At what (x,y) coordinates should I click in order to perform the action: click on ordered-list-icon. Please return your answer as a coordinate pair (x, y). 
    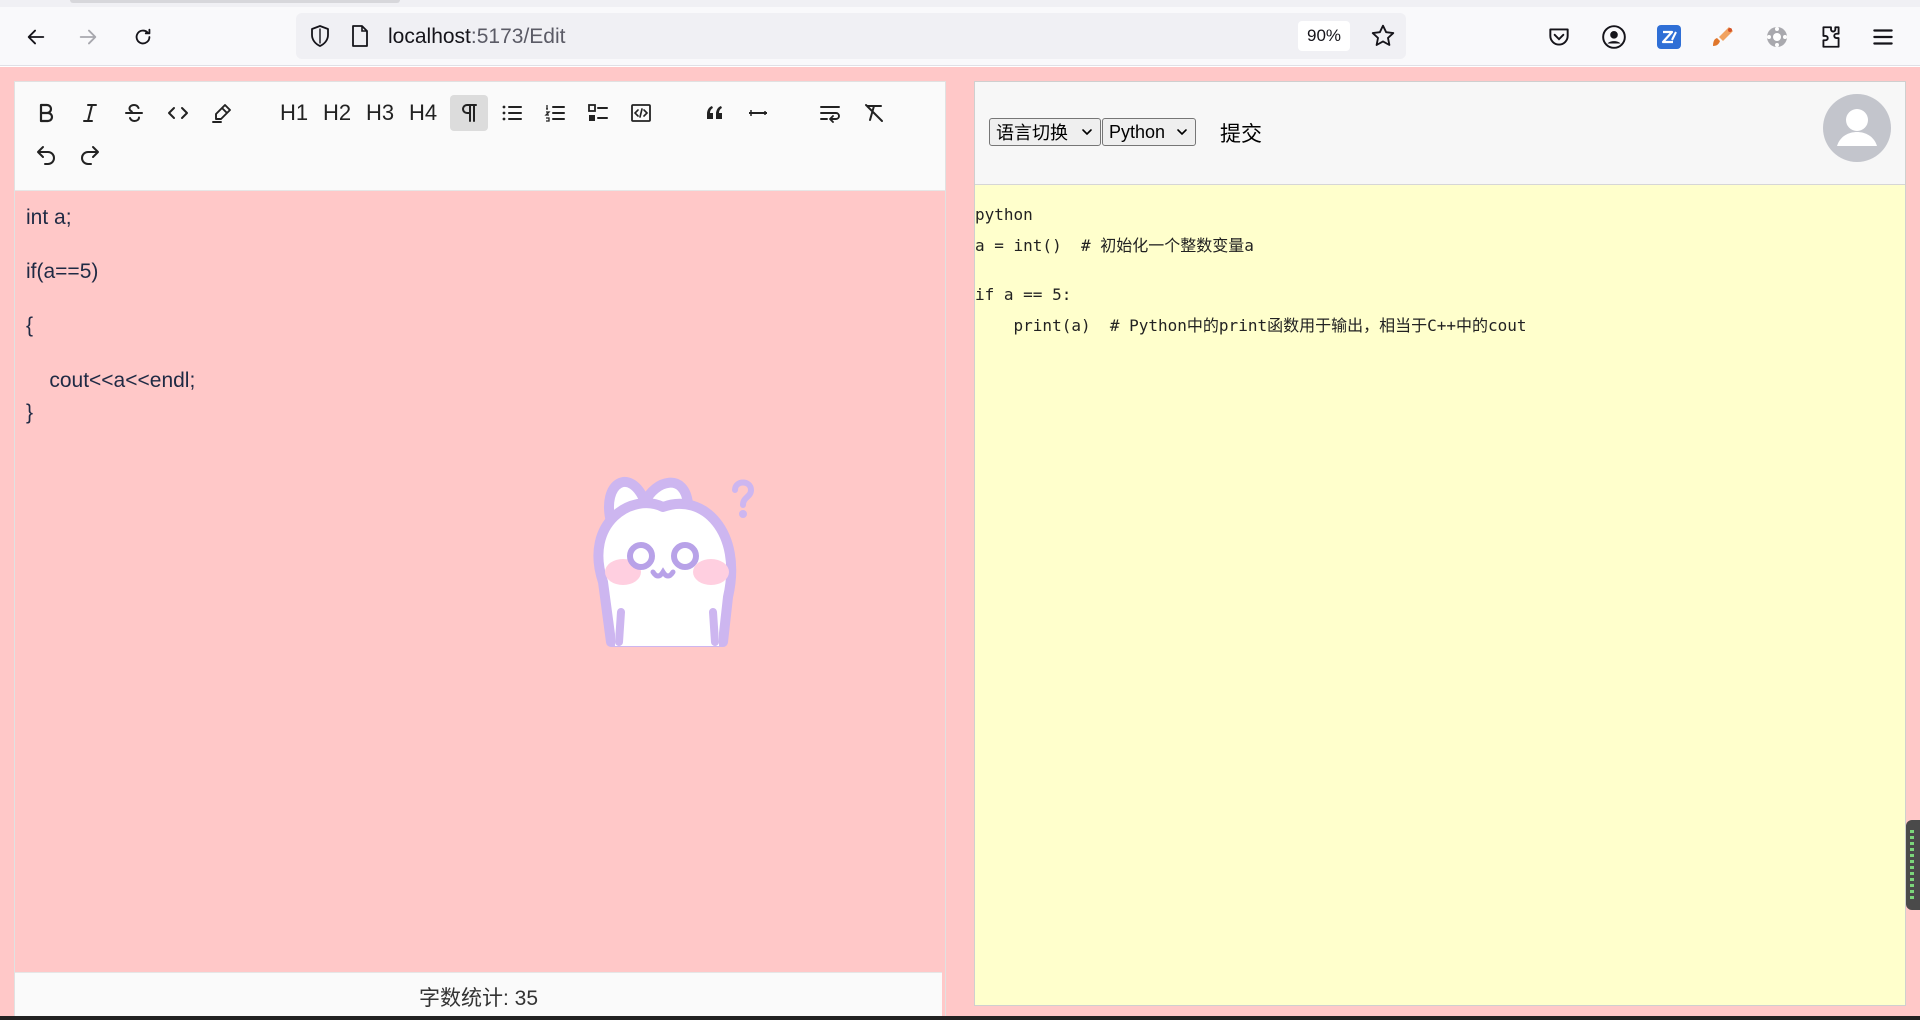
    Looking at the image, I should click on (554, 113).